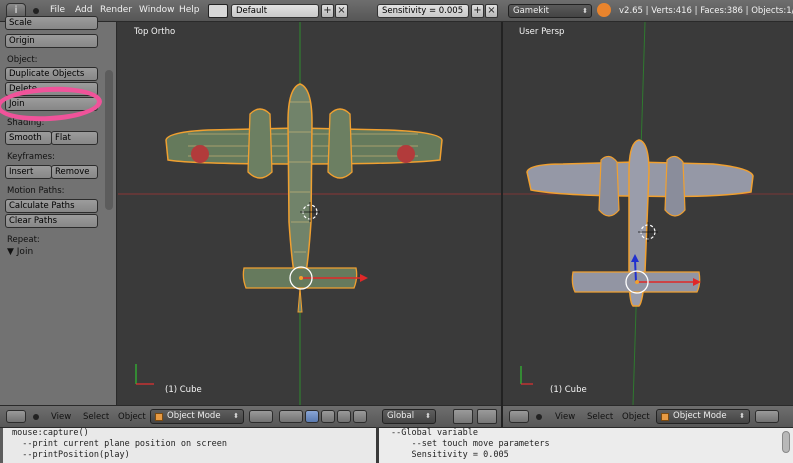  I want to click on layers-grid-icon, so click(463, 416).